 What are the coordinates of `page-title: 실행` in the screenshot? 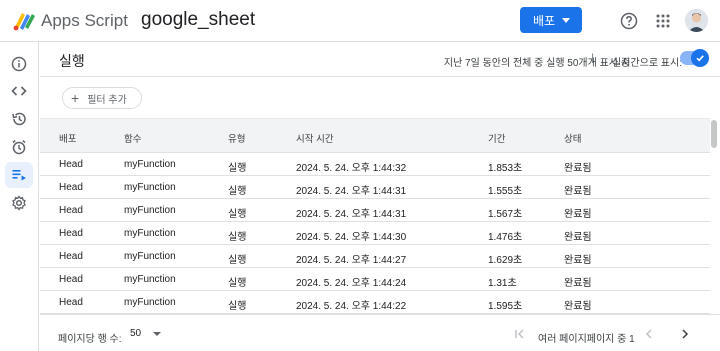 It's located at (72, 61).